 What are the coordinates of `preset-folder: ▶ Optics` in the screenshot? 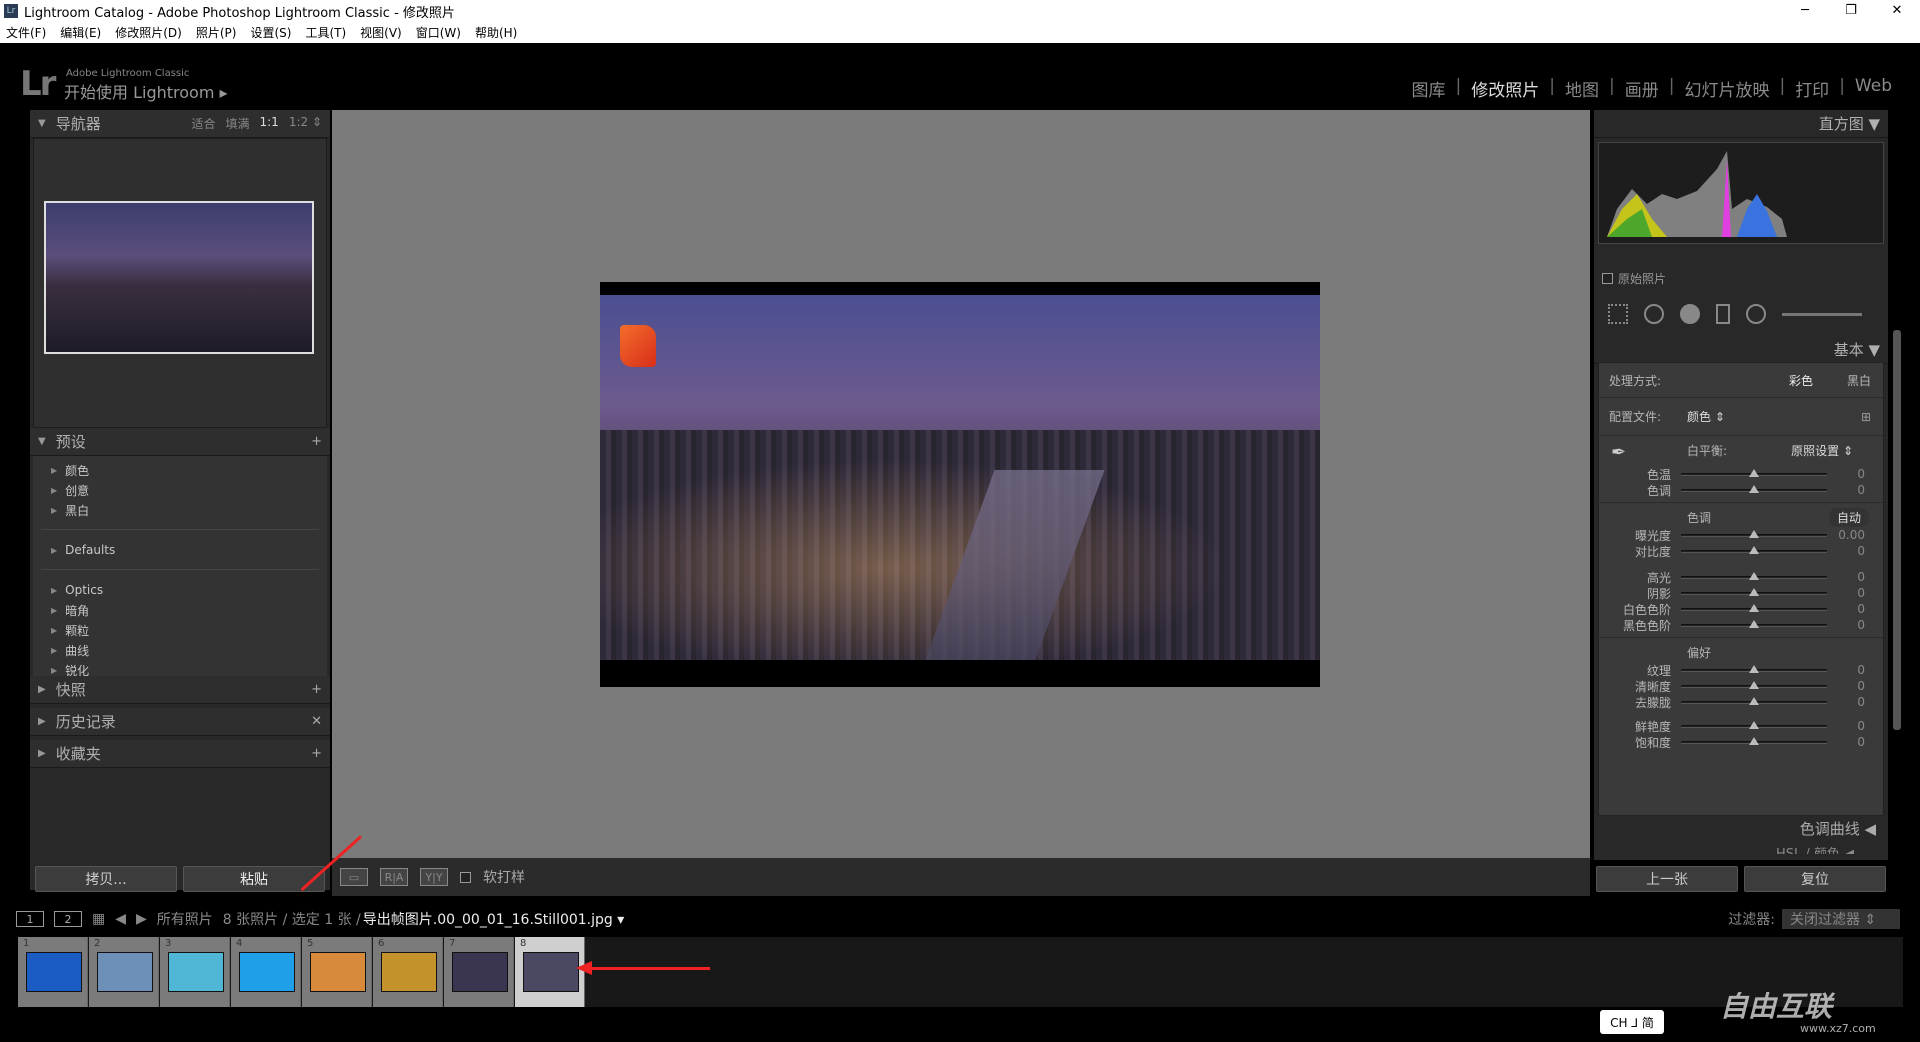 It's located at (180, 590).